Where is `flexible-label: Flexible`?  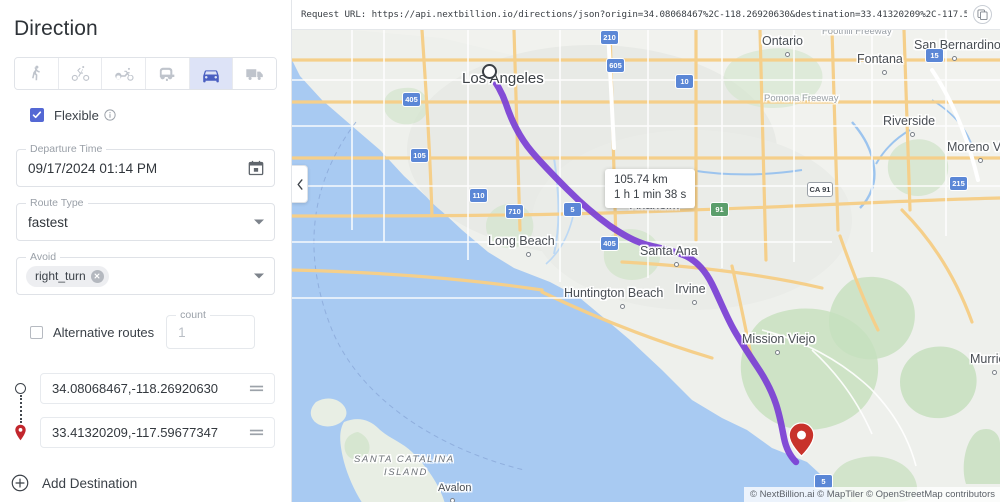
flexible-label: Flexible is located at coordinates (76, 115).